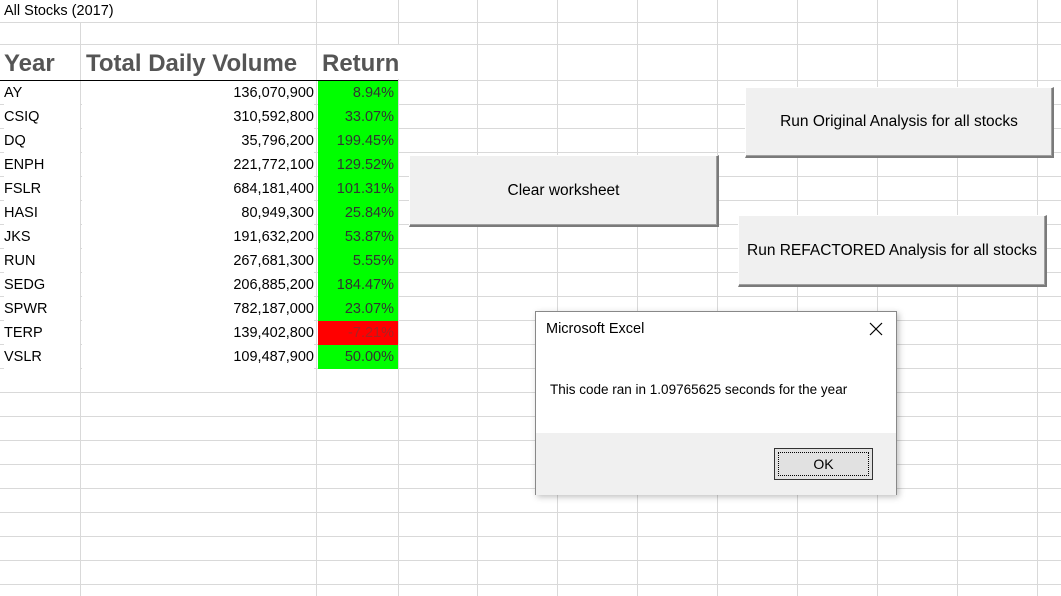  I want to click on sheet-title: All Stocks (2017), so click(61, 11).